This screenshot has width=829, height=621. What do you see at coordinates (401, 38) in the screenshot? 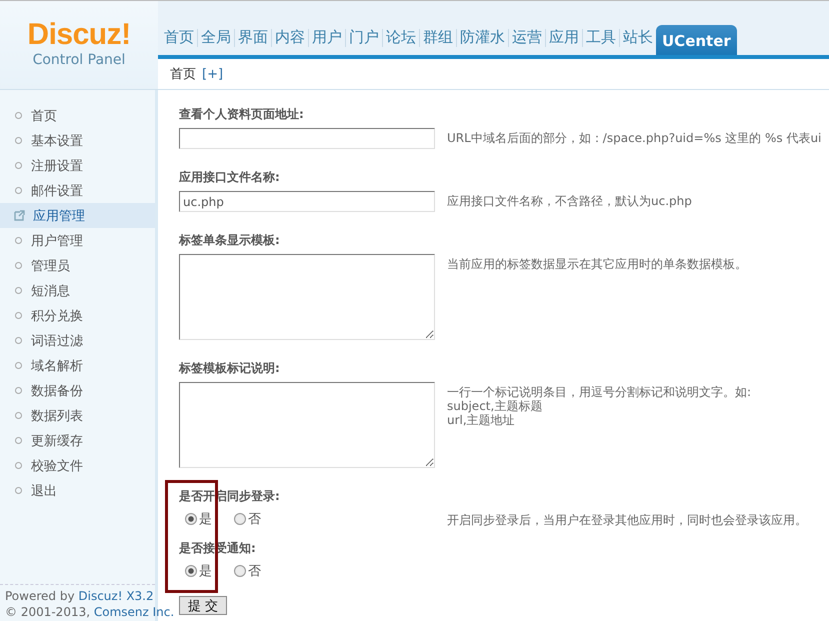
I see `nav-tab: 论坛` at bounding box center [401, 38].